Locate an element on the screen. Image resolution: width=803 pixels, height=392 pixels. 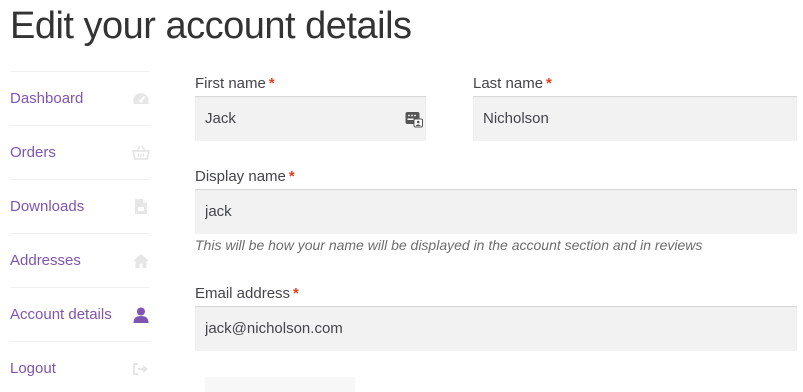
display-name-input is located at coordinates (496, 211).